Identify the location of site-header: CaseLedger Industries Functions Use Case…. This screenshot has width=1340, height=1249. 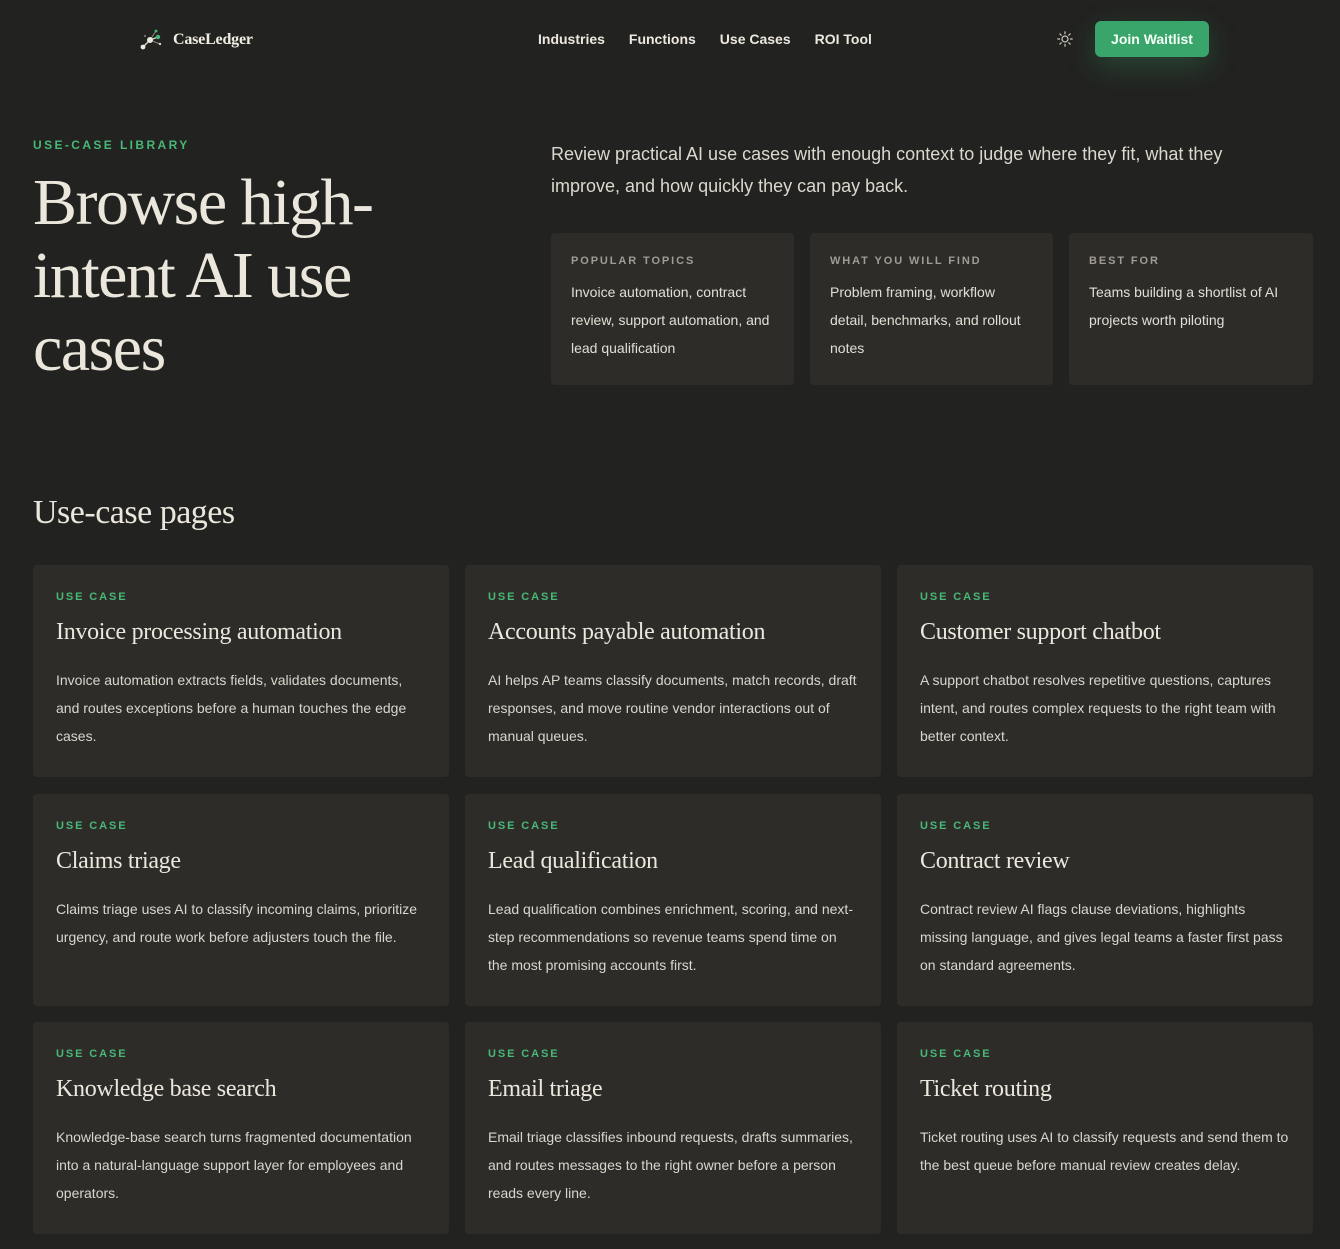
(670, 40).